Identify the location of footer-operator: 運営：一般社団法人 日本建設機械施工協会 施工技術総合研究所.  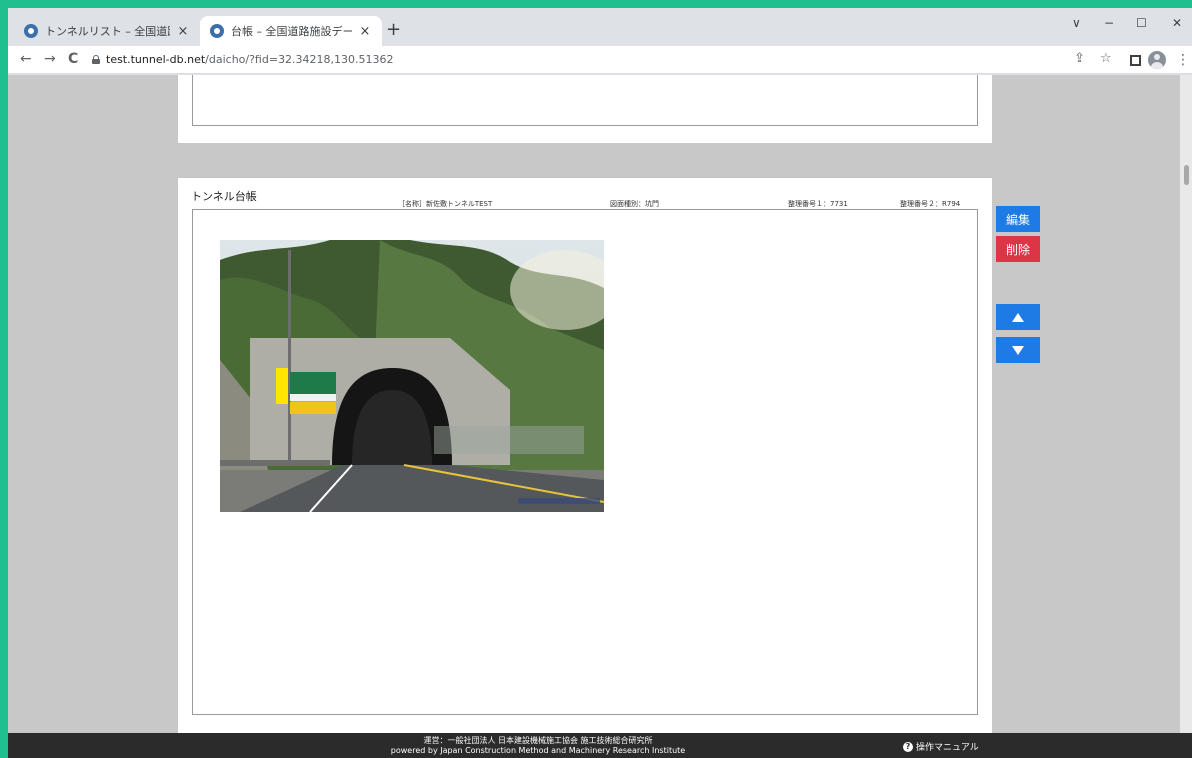
(538, 740).